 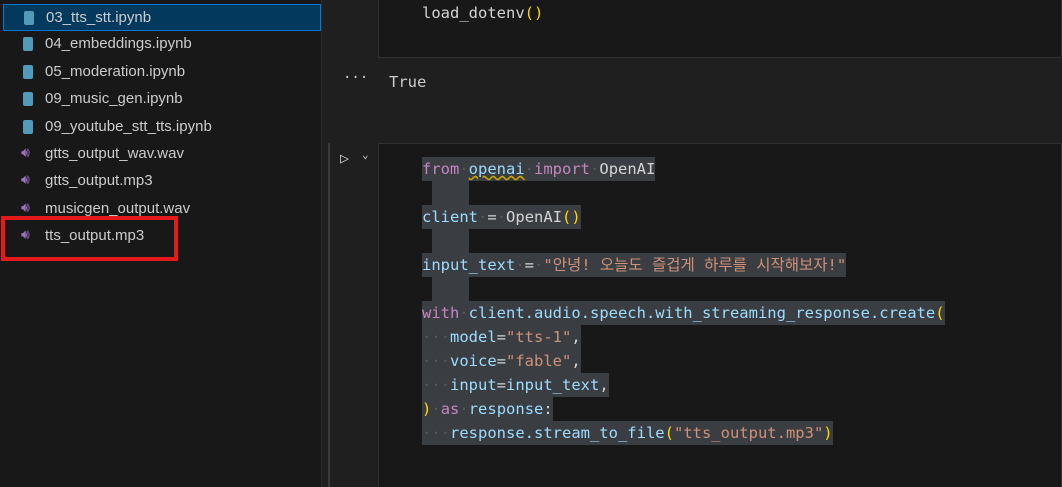 I want to click on output-more-icon: ···, so click(x=355, y=78).